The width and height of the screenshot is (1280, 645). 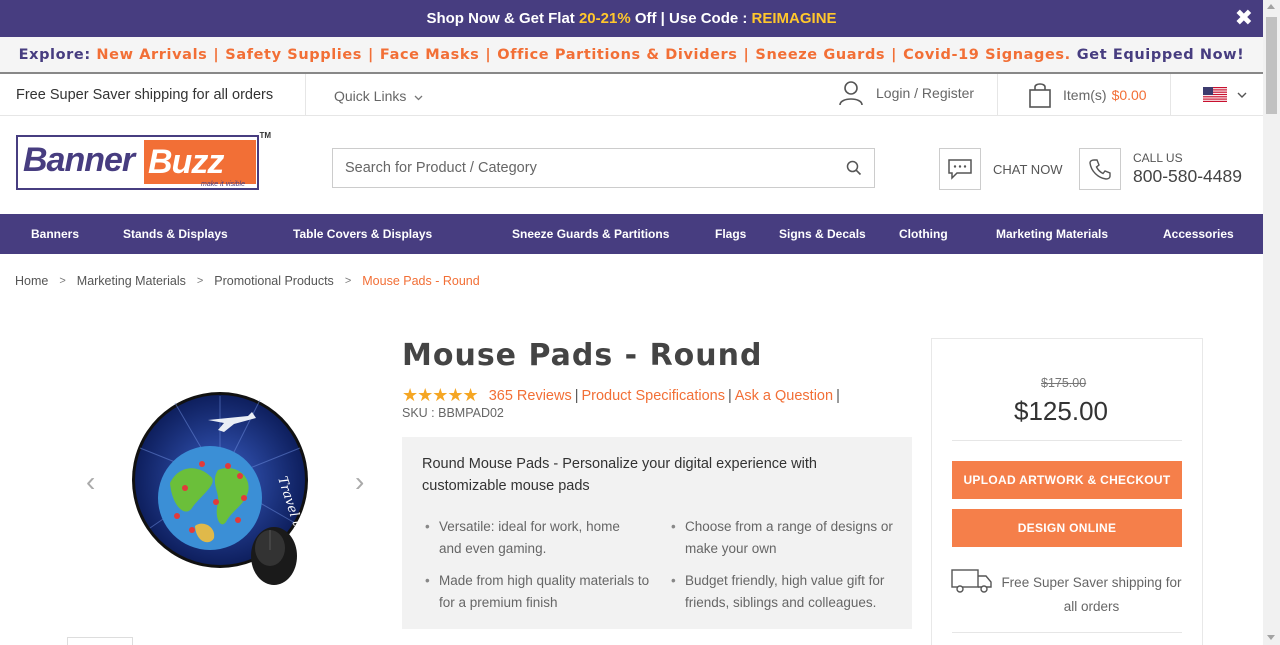 I want to click on call-us: CALL US 800-580-4489, so click(x=1160, y=169).